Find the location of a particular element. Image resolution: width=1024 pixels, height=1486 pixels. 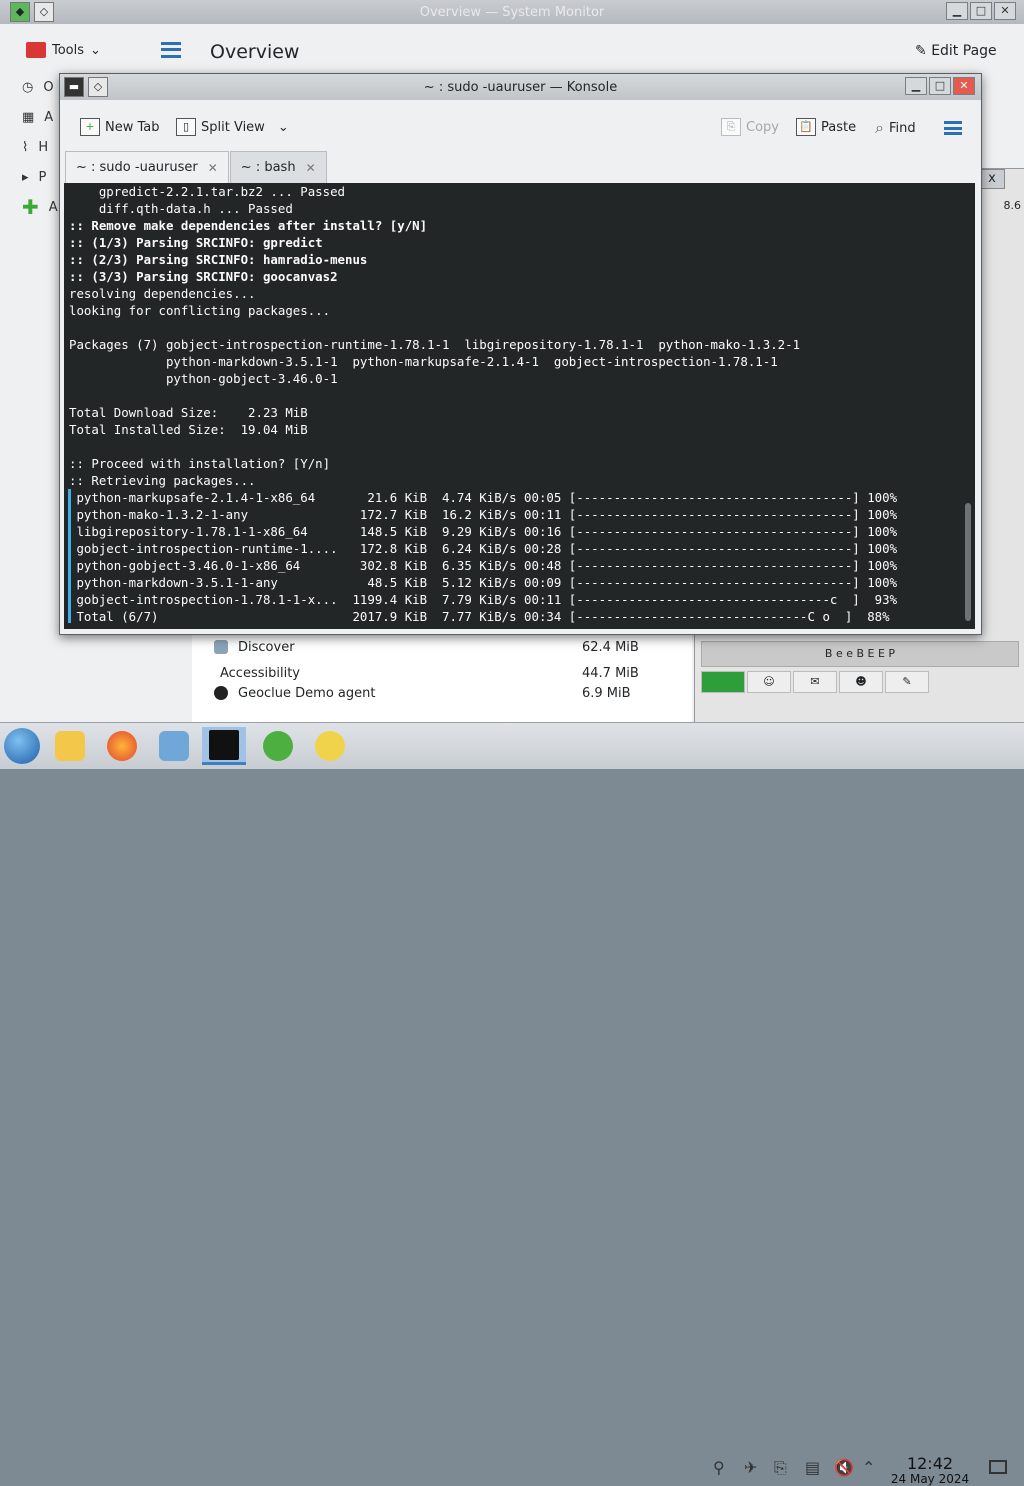

find-button: ⌕ Find is located at coordinates (895, 128).